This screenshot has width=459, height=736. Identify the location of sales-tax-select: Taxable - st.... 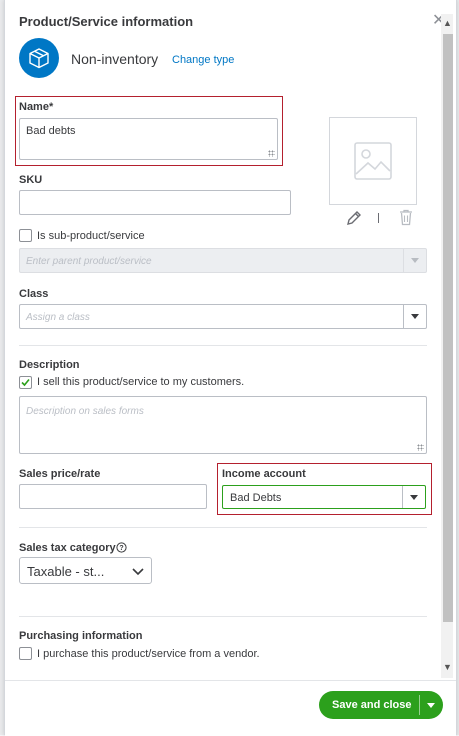
(85, 570).